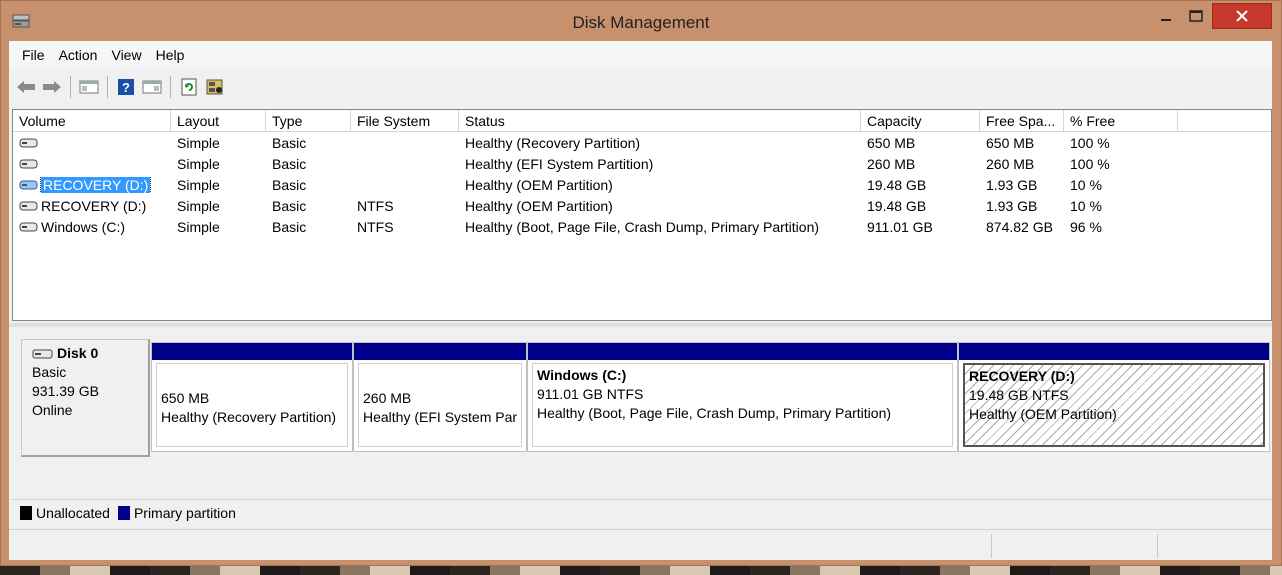  I want to click on partition-size: 19.48 GB NTFS, so click(1019, 395).